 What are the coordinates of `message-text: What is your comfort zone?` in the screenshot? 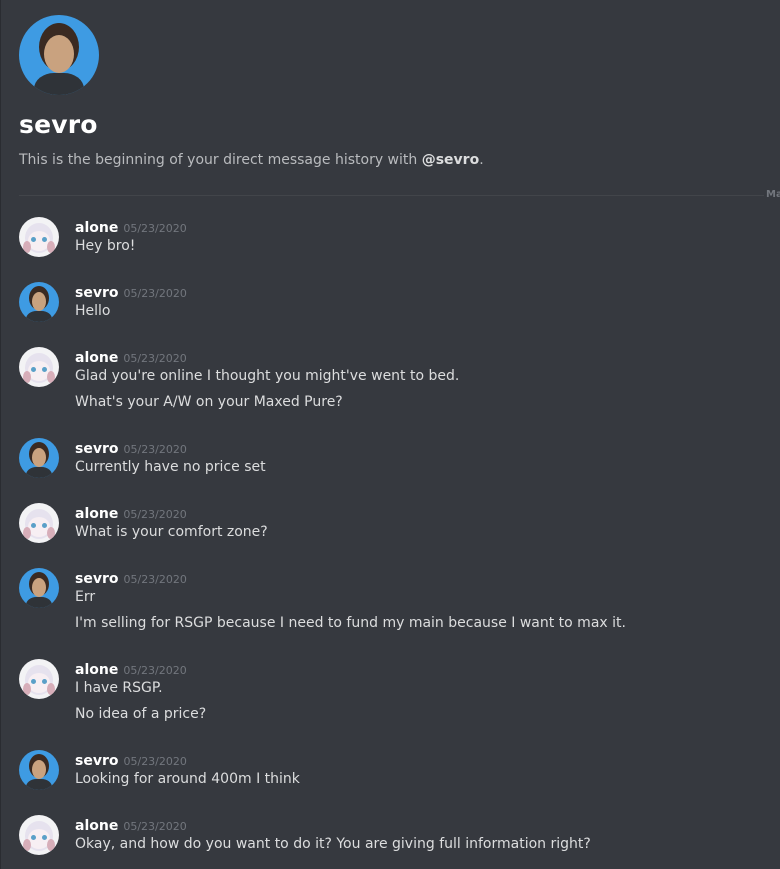 It's located at (171, 532).